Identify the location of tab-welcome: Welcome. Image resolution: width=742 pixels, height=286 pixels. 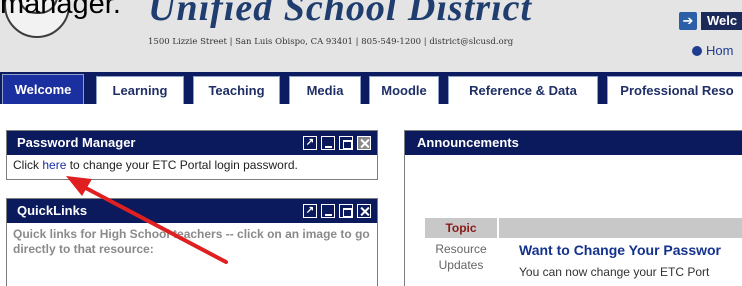
(43, 89).